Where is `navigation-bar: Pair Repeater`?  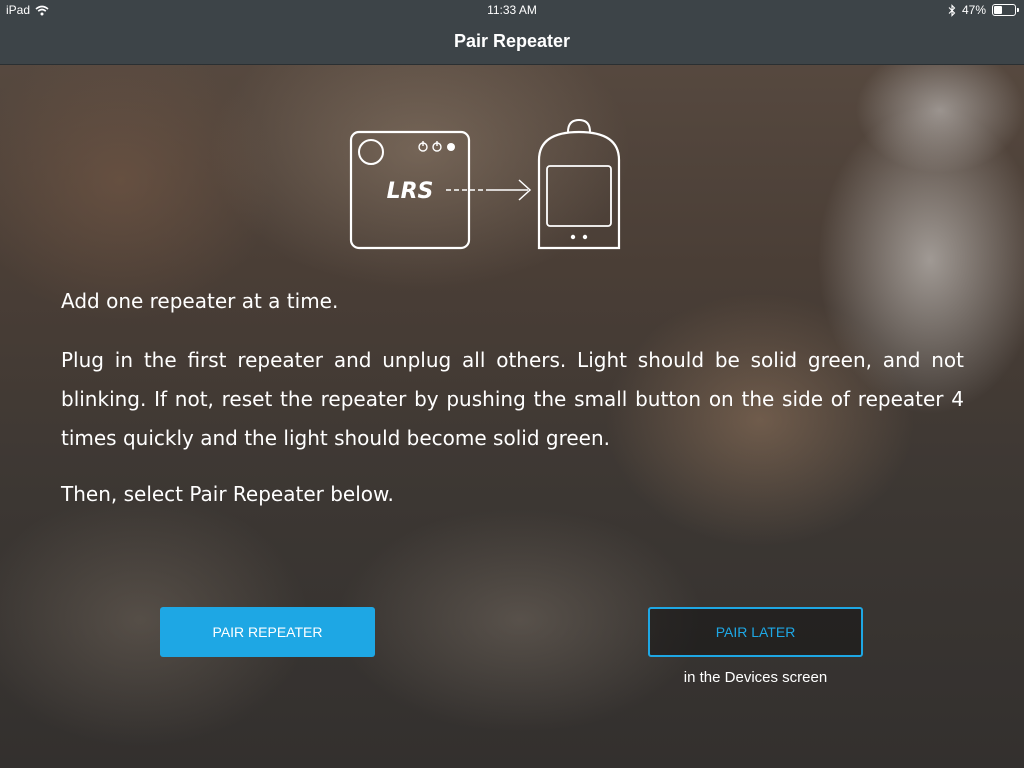 navigation-bar: Pair Repeater is located at coordinates (512, 42).